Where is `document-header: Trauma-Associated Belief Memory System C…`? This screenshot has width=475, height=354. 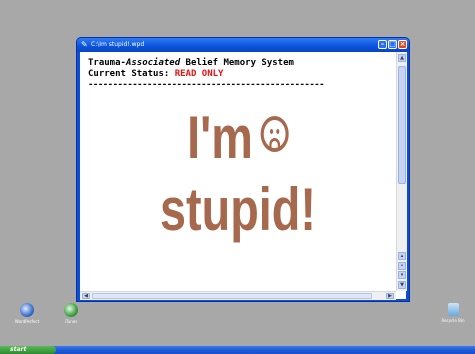 document-header: Trauma-Associated Belief Memory System C… is located at coordinates (240, 74).